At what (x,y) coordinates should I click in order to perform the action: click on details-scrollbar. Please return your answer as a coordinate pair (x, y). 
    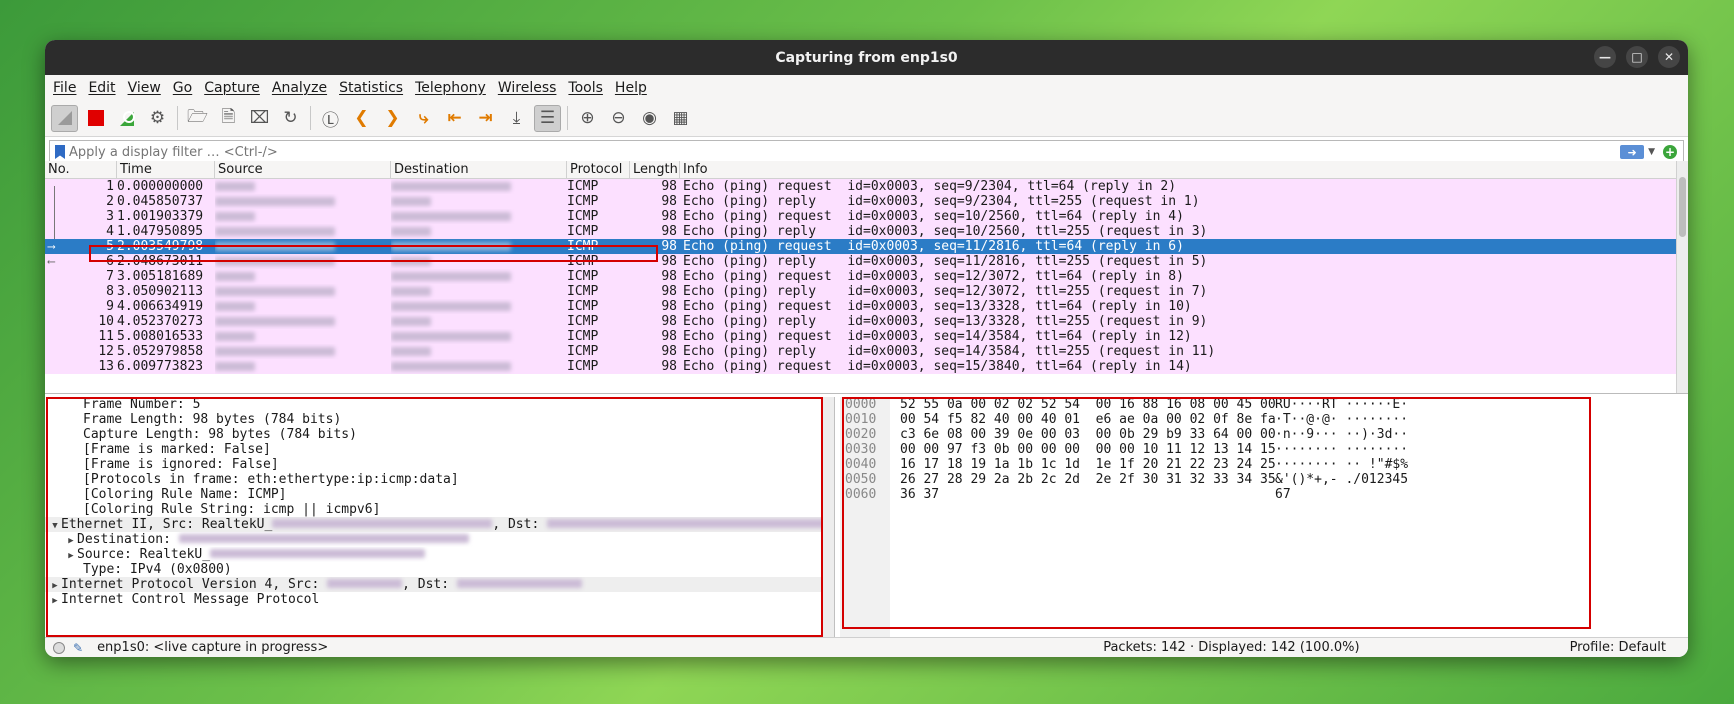
    Looking at the image, I should click on (828, 517).